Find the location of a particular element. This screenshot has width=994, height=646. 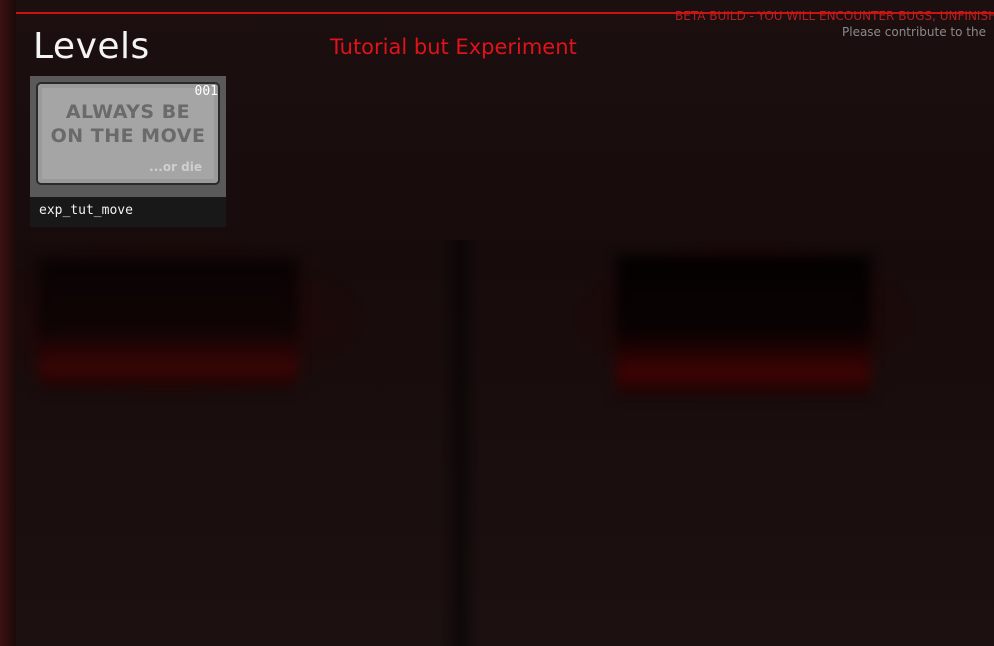

level-thumbnail: ALWAYS BE ON THE MOVE ...or die is located at coordinates (128, 133).